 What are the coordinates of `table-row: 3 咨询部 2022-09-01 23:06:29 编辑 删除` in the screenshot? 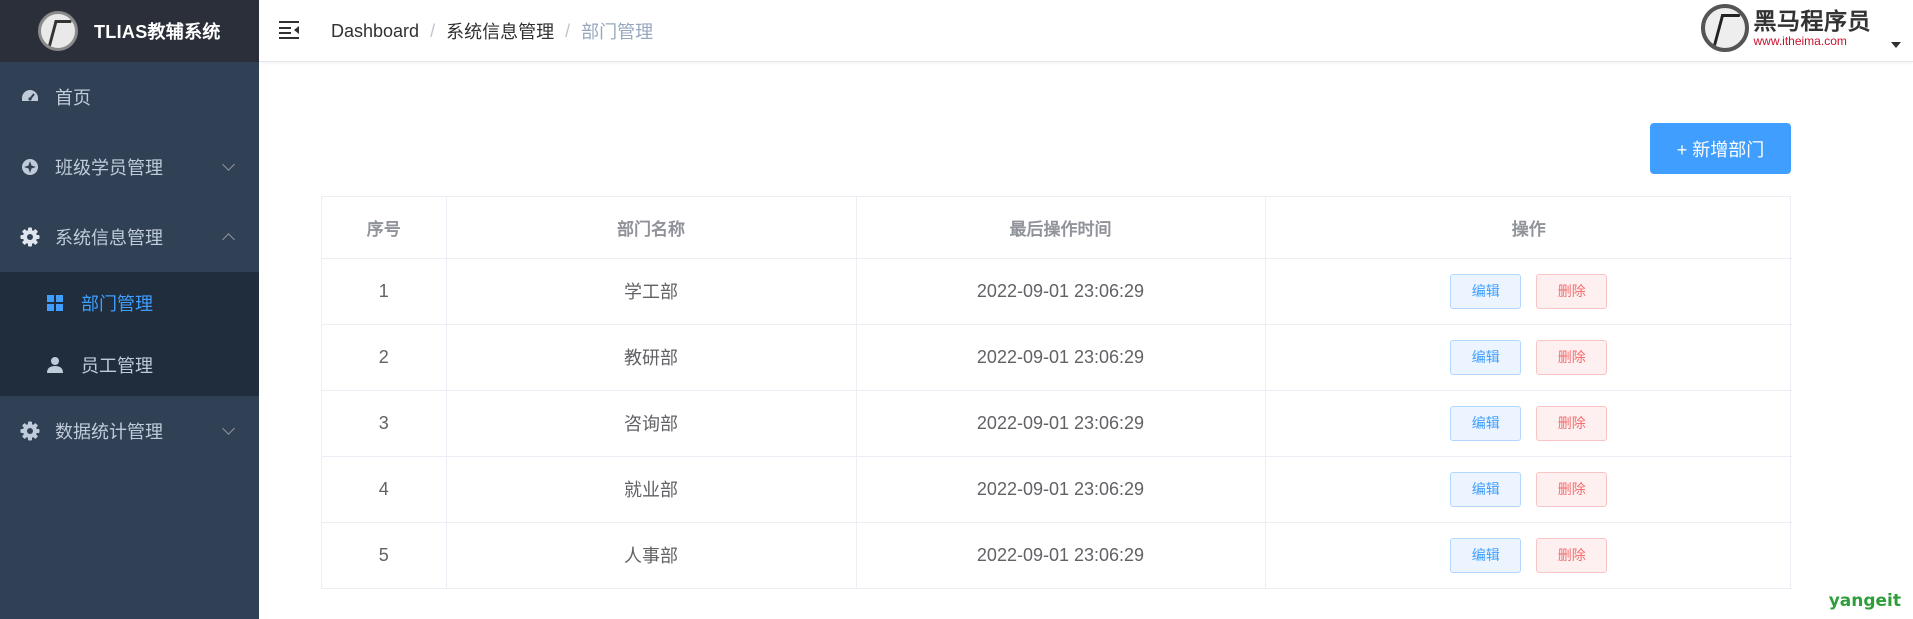 It's located at (1057, 423).